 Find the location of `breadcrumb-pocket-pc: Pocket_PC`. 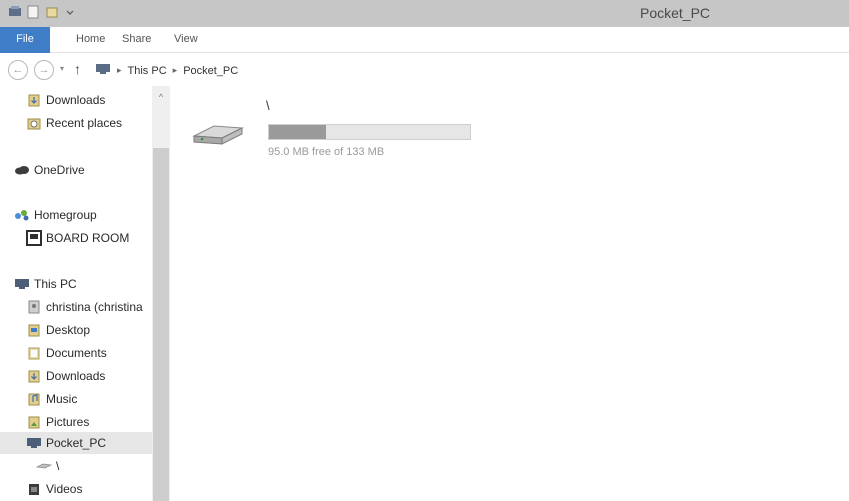

breadcrumb-pocket-pc: Pocket_PC is located at coordinates (210, 71).